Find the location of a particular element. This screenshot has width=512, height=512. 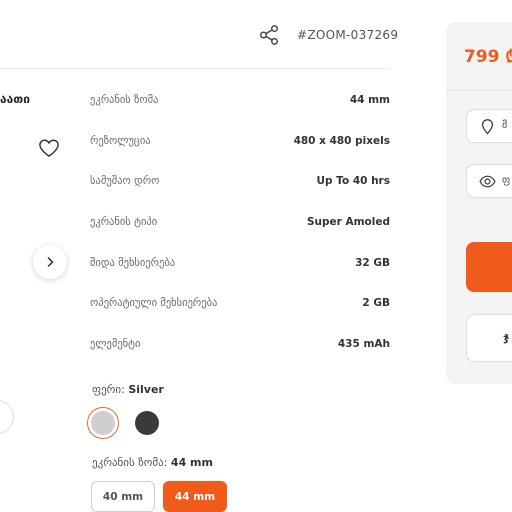

view-button: ფ is located at coordinates (489, 181).